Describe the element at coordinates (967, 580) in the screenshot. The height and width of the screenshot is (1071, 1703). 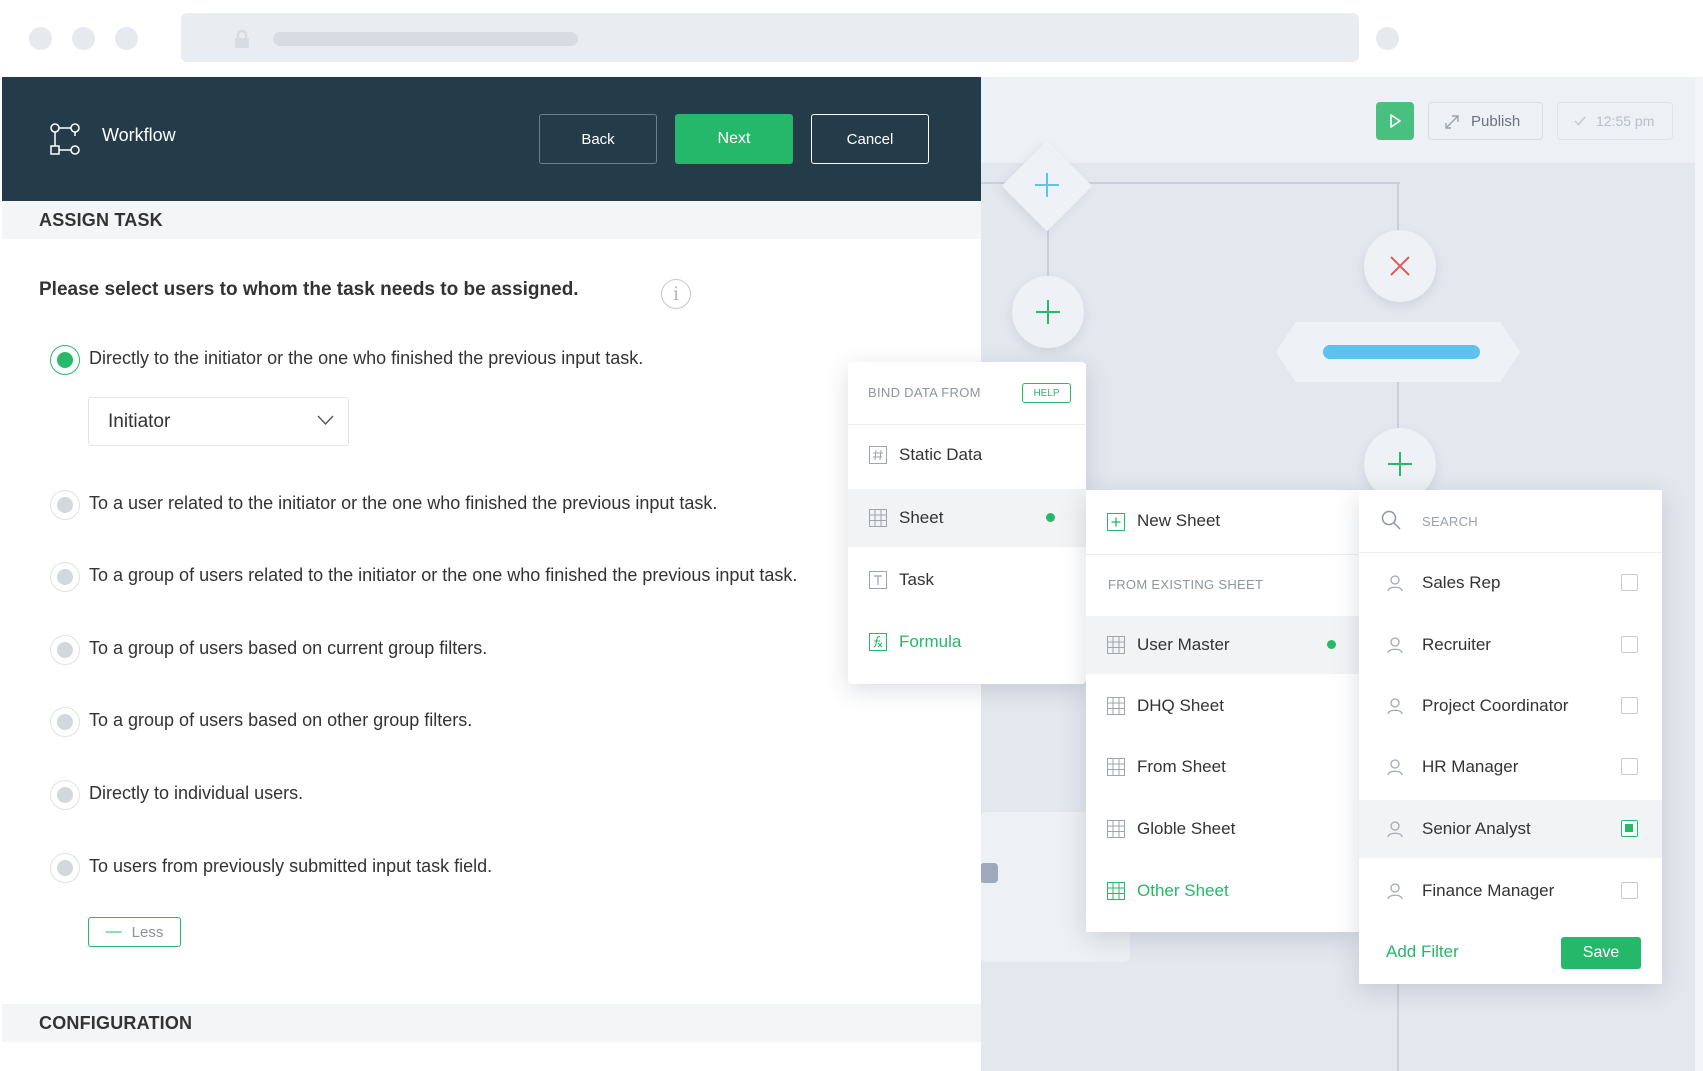
I see `bind-menu-item-task: Task` at that location.